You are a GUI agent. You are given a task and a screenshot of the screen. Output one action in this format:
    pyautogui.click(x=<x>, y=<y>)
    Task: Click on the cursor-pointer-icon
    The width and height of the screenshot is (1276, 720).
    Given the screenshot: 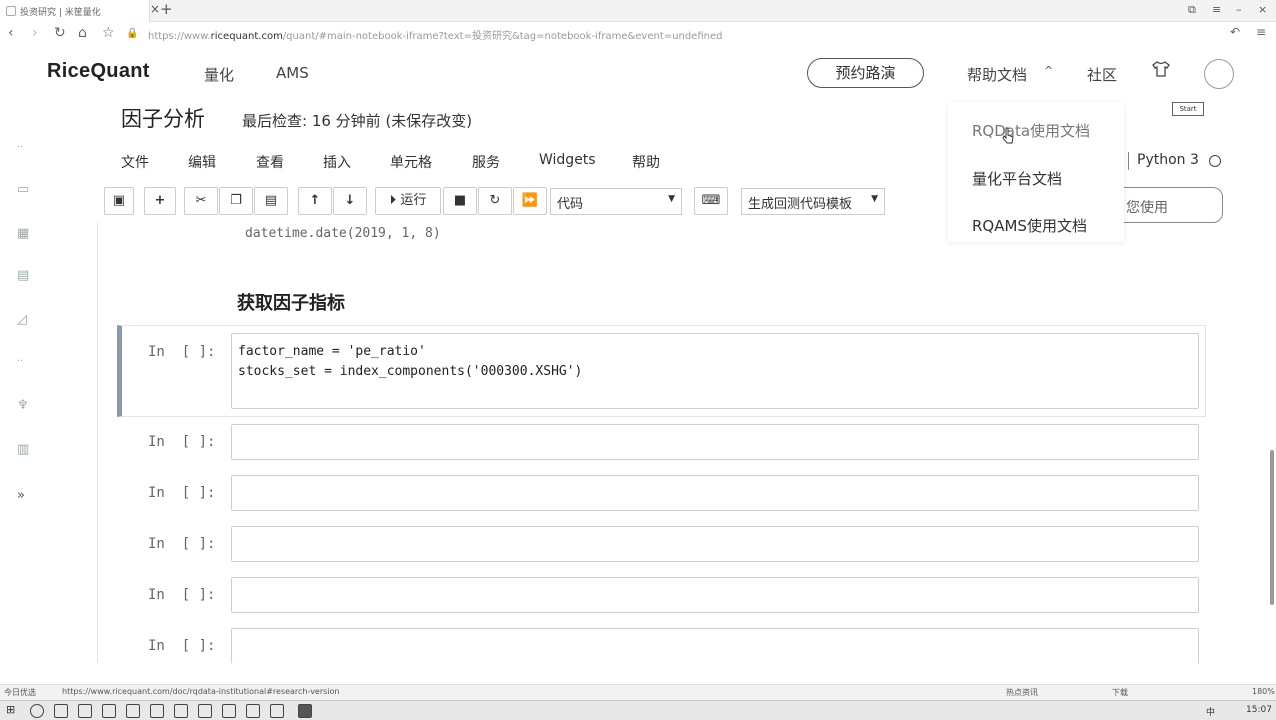 What is the action you would take?
    pyautogui.click(x=1008, y=135)
    